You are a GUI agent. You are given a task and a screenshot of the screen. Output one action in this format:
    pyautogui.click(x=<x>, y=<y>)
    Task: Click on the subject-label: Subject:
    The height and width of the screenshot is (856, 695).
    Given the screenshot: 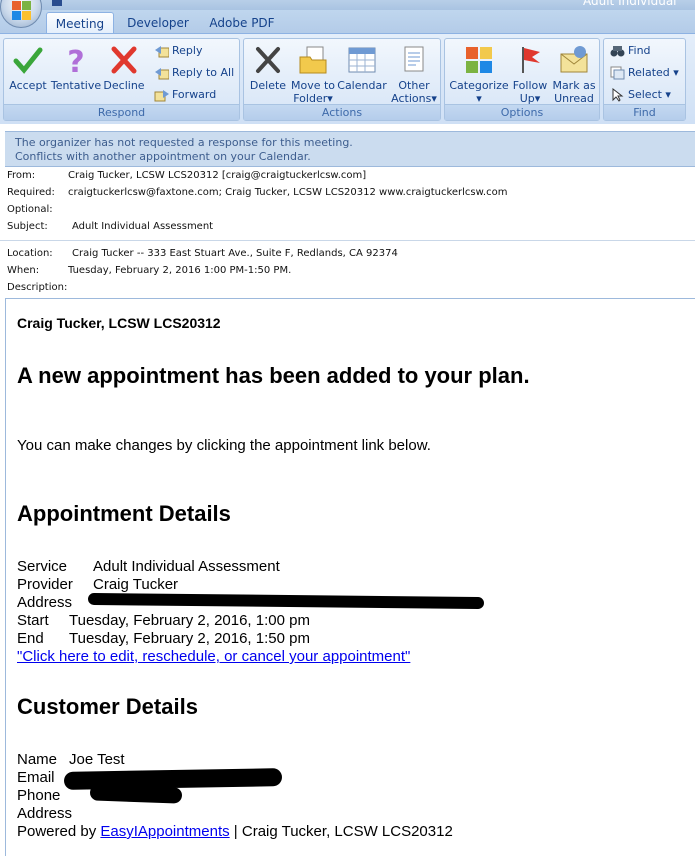 What is the action you would take?
    pyautogui.click(x=27, y=226)
    